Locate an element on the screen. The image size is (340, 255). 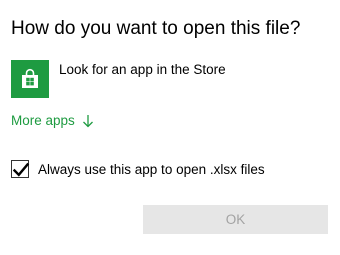
always-use-label: Always use this app to open .xlsx files is located at coordinates (151, 169).